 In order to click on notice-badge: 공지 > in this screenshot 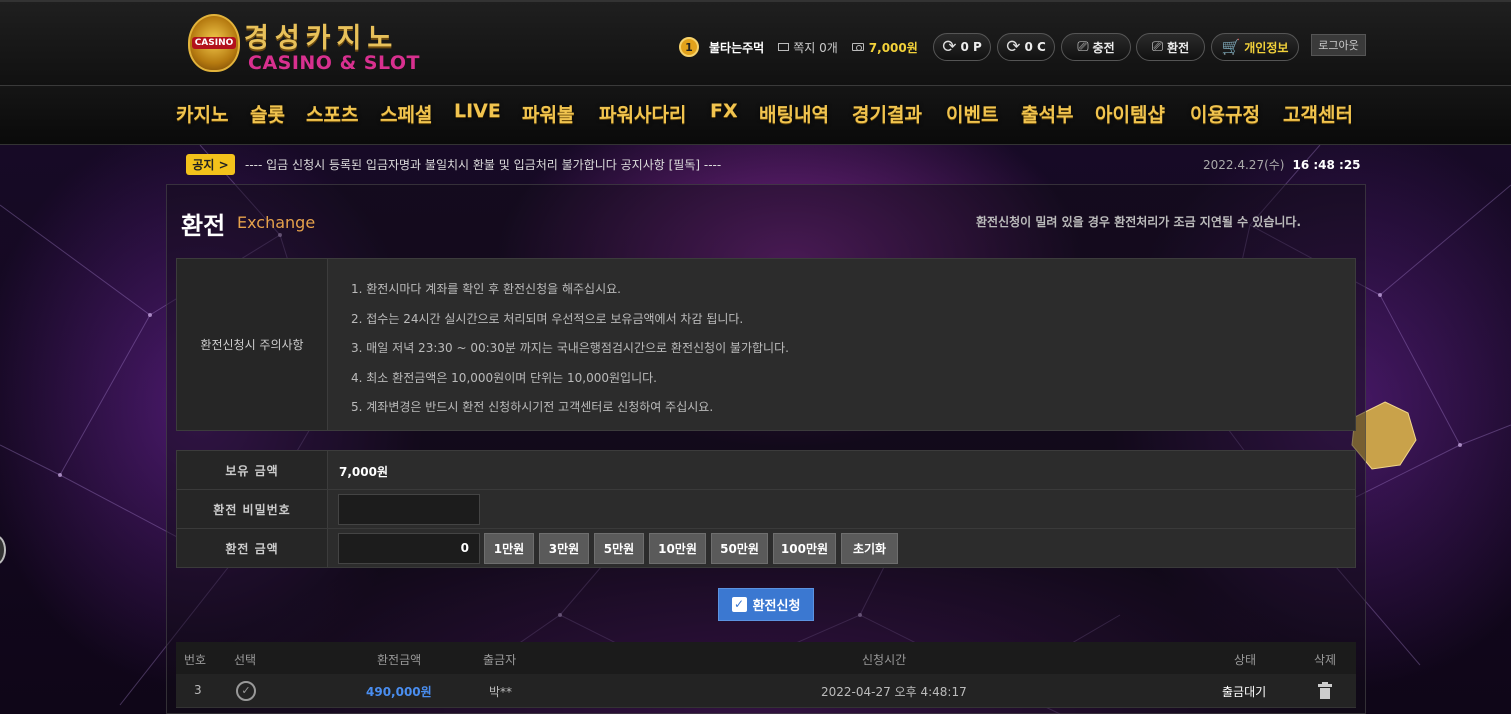, I will do `click(210, 164)`.